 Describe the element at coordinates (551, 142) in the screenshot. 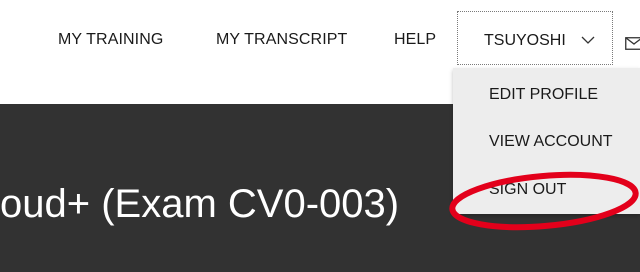

I see `menu-item-view-account: VIEW ACCOUNT` at that location.